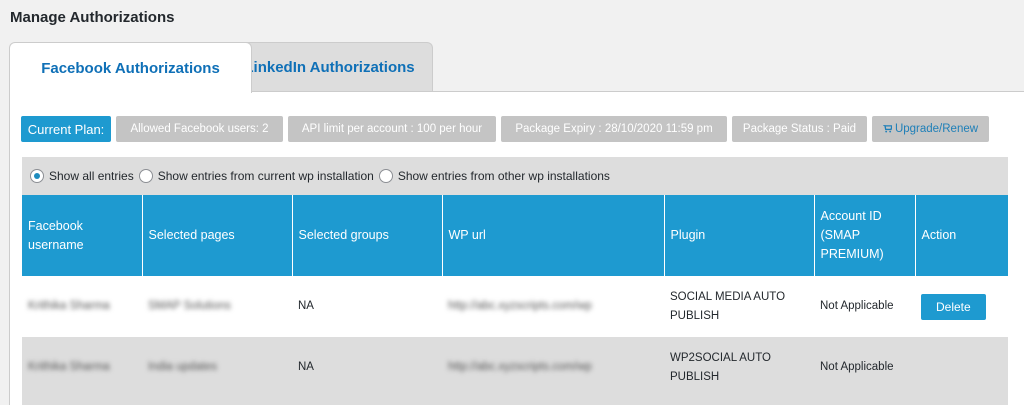  What do you see at coordinates (739, 235) in the screenshot?
I see `header-plugin: Plugin` at bounding box center [739, 235].